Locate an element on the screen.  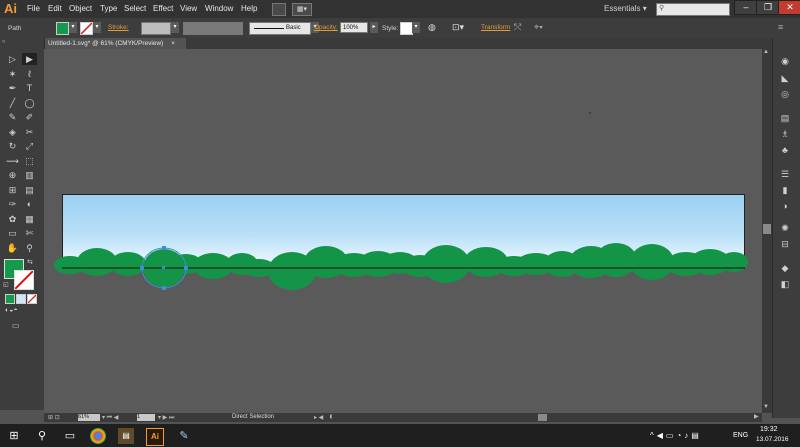
artboard-nav-icon: ⊞ ⊡ is located at coordinates (54, 417).